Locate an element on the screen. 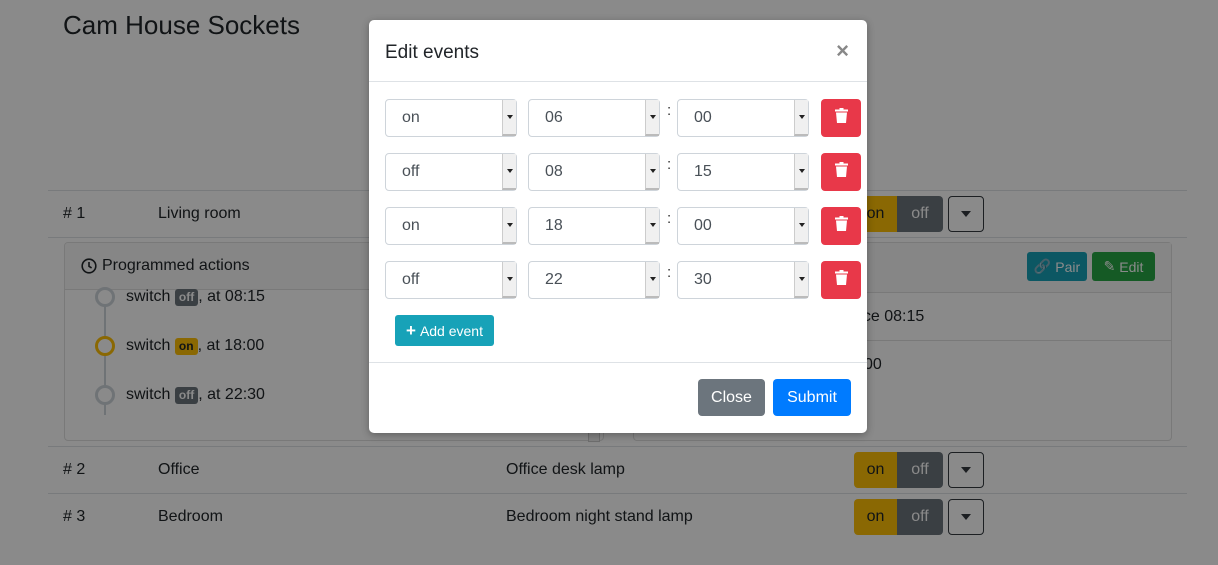 The width and height of the screenshot is (1218, 565). hour-select: 22 is located at coordinates (594, 280).